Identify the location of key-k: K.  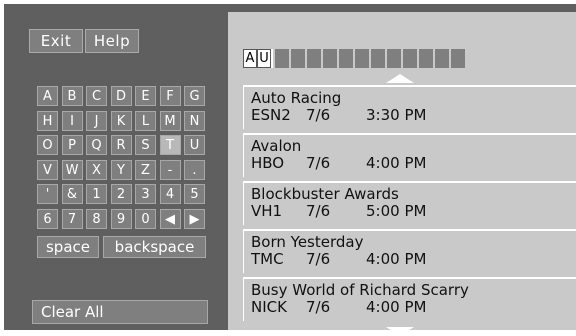
(121, 120).